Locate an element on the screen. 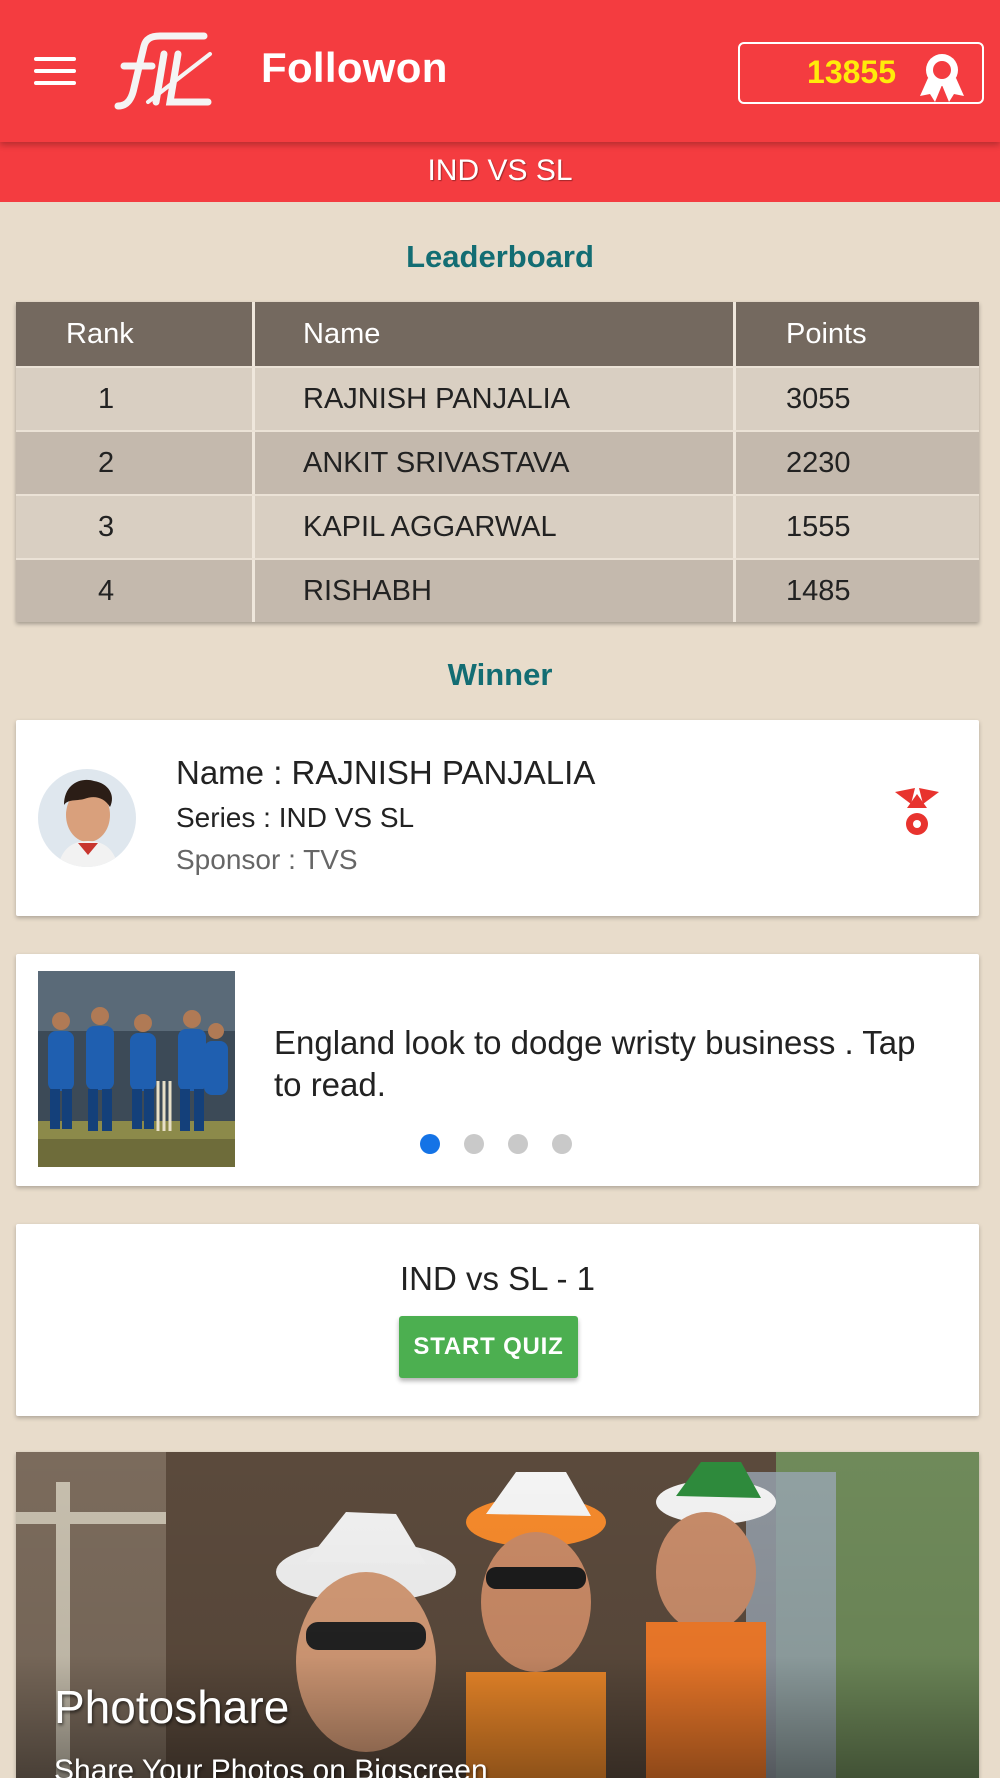 The width and height of the screenshot is (1000, 1778). table-row: 2 ANKIT SRIVASTAVA 2230 is located at coordinates (497, 462).